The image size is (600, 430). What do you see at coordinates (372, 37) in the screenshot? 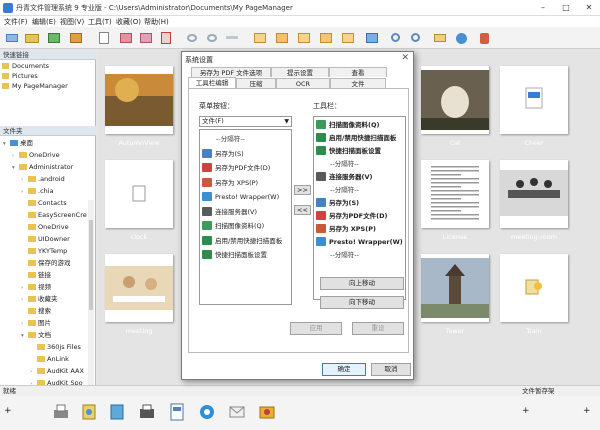
I see `view-icon` at bounding box center [372, 37].